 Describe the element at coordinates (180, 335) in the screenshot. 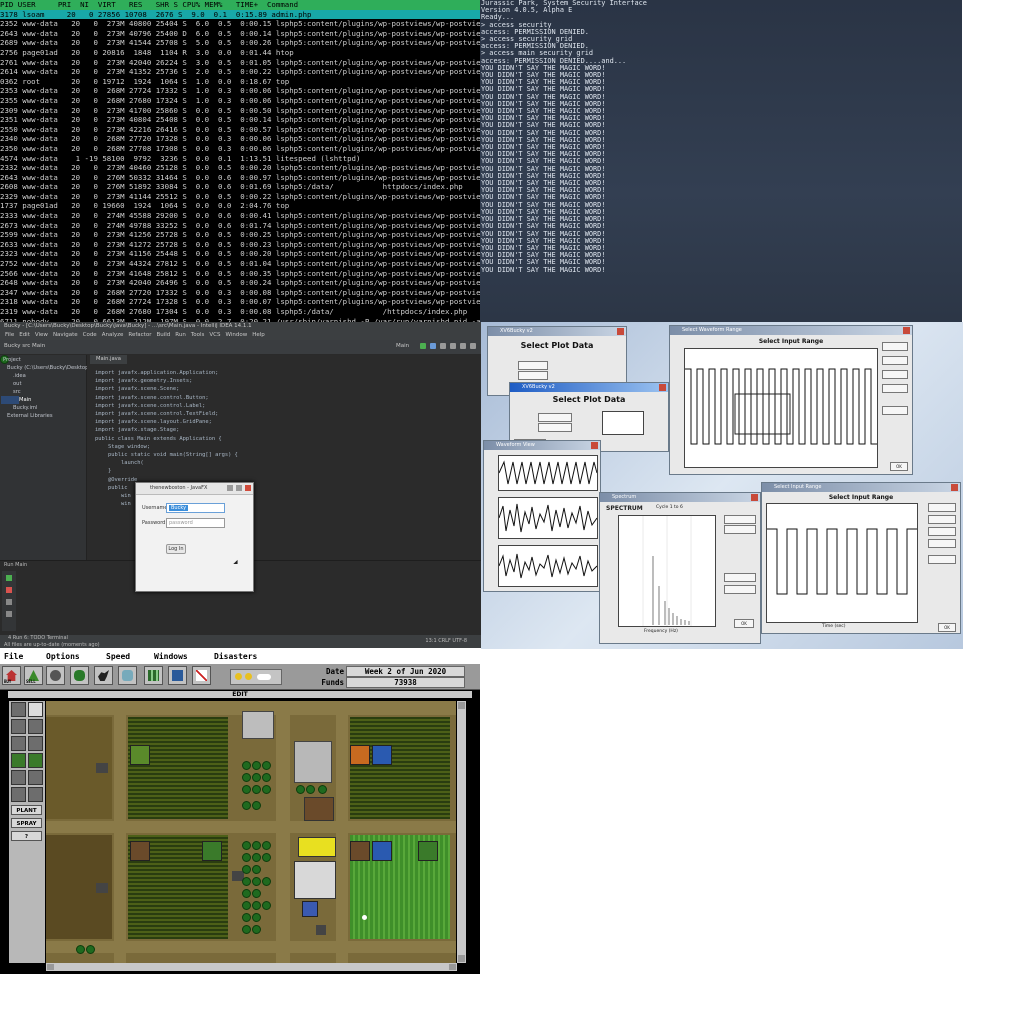

I see `menu-item-run: Run` at that location.